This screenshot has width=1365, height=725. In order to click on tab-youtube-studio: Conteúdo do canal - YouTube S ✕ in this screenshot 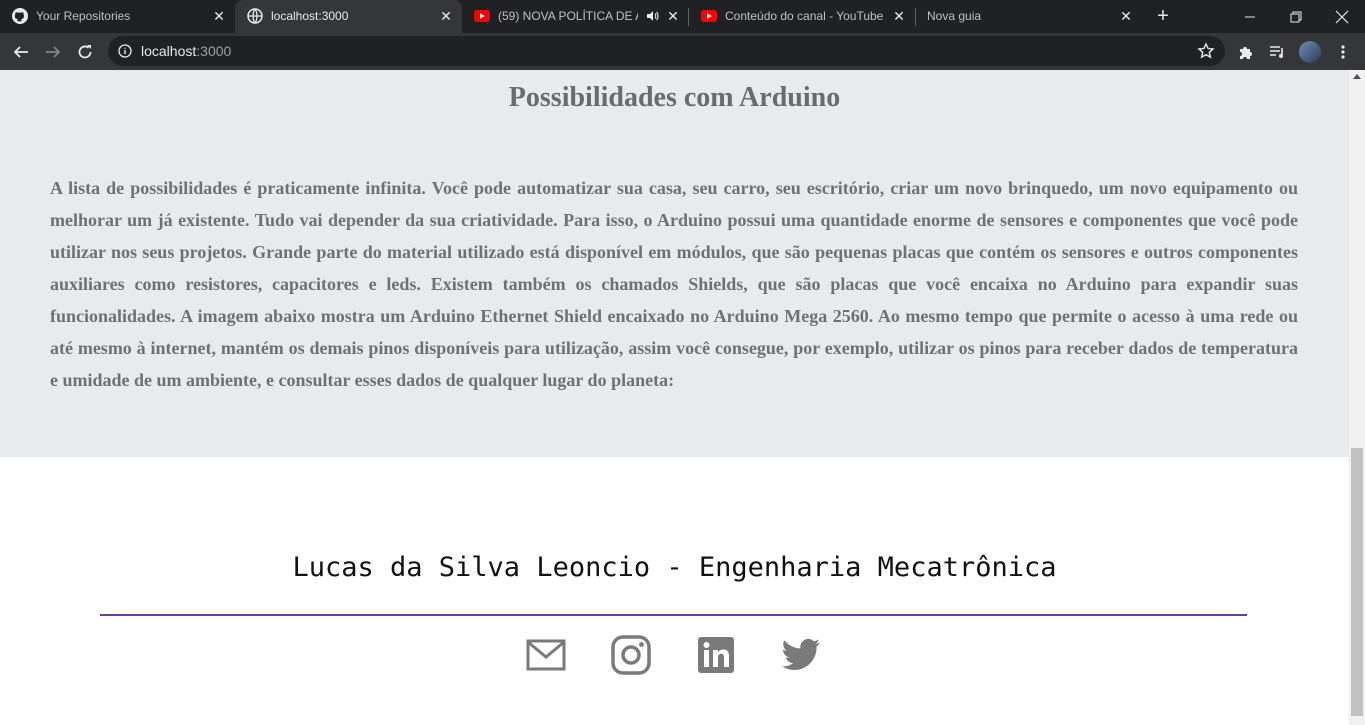, I will do `click(802, 16)`.